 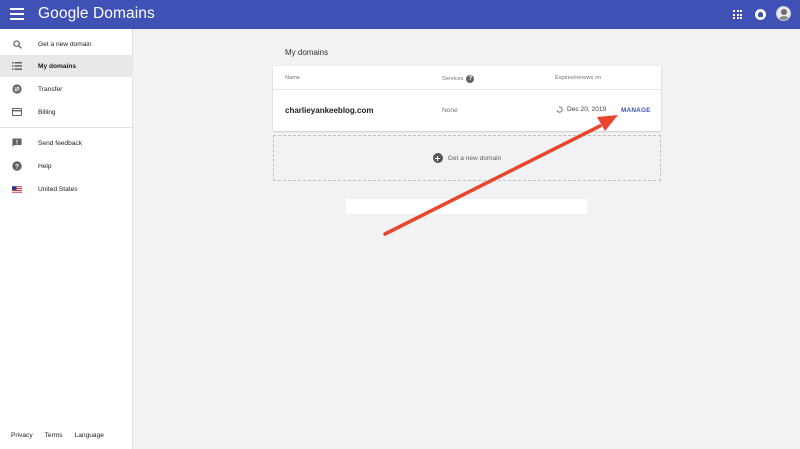 I want to click on column-header-services: Services ?, so click(x=458, y=79).